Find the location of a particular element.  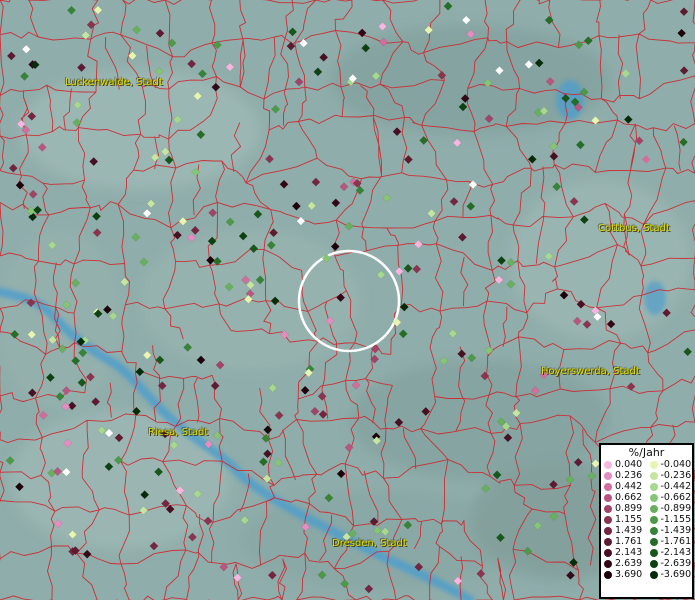

legend-positive-entry: 1.439 is located at coordinates (624, 530).